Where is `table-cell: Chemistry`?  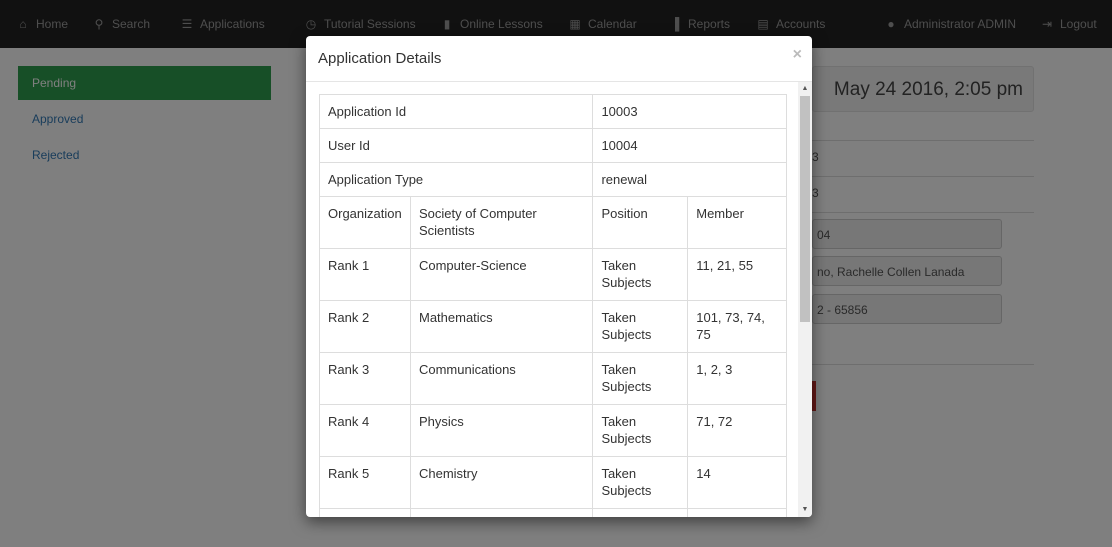 table-cell: Chemistry is located at coordinates (501, 482).